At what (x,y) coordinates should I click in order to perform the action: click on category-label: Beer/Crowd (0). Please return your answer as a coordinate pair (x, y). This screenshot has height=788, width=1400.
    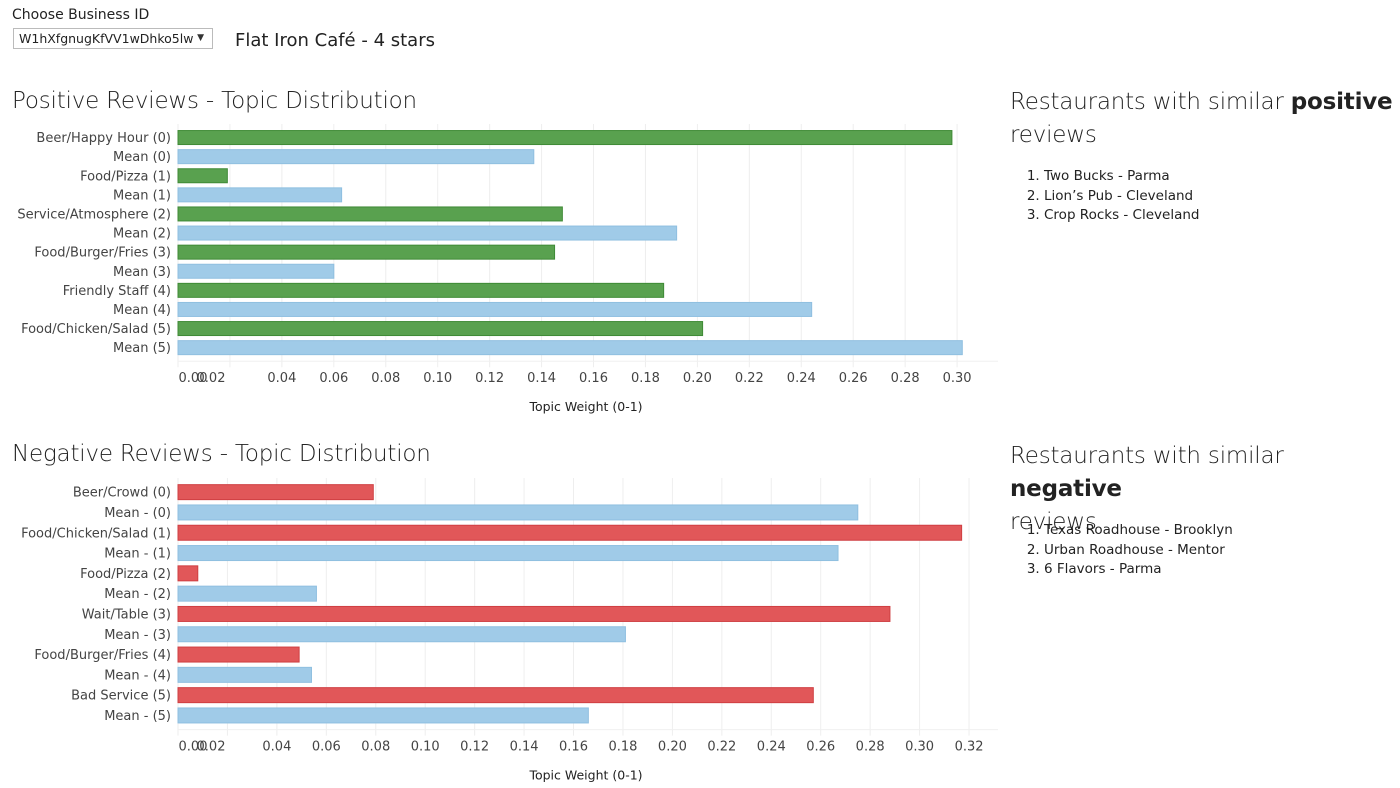
    Looking at the image, I should click on (122, 493).